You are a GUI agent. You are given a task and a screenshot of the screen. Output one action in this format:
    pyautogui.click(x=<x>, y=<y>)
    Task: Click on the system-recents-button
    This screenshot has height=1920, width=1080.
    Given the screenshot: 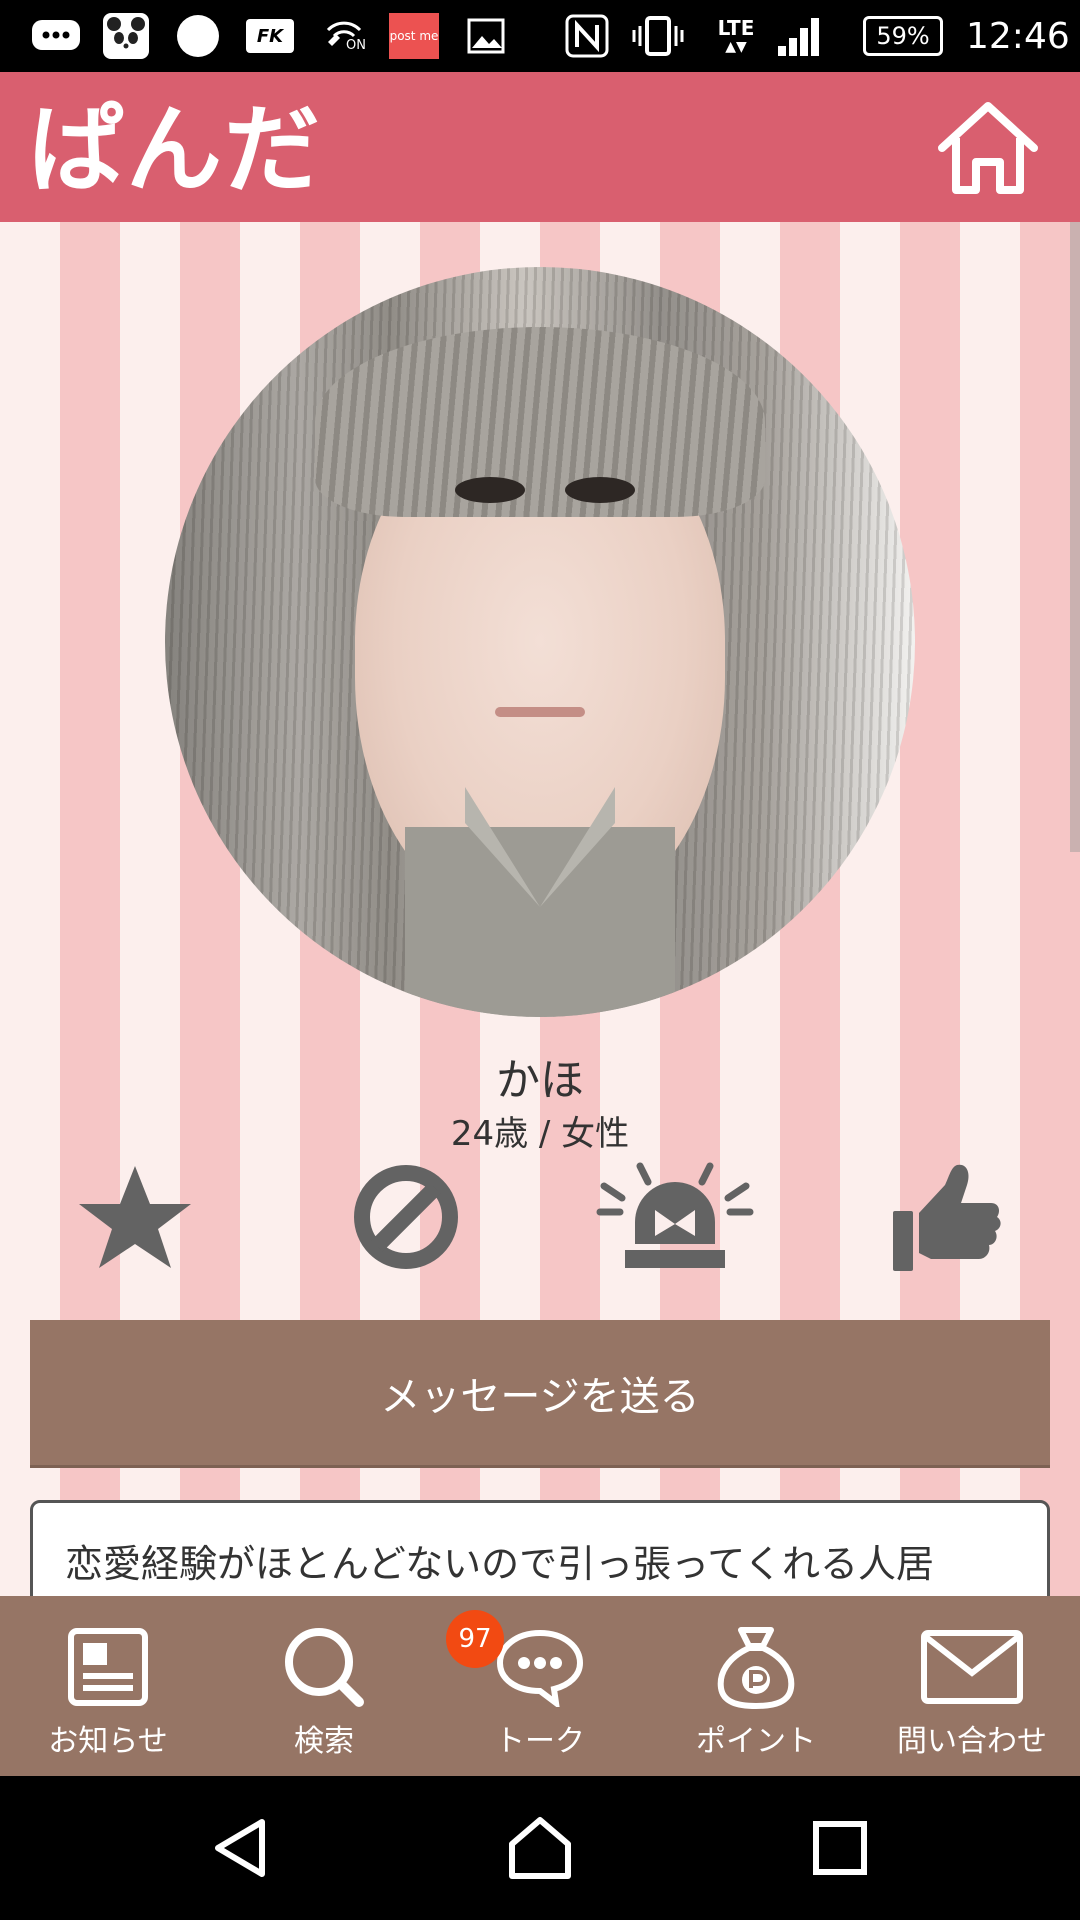 What is the action you would take?
    pyautogui.click(x=840, y=1848)
    